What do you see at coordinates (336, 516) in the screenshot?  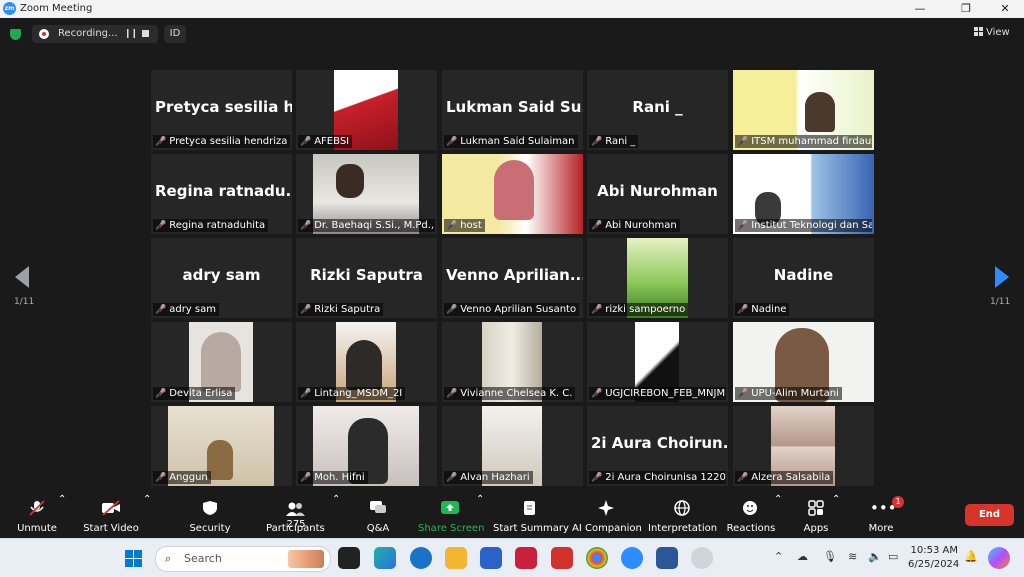 I see `participants-options-caret: ⌃` at bounding box center [336, 516].